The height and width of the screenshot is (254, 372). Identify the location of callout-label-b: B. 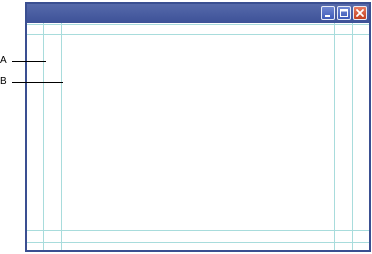
(3, 81).